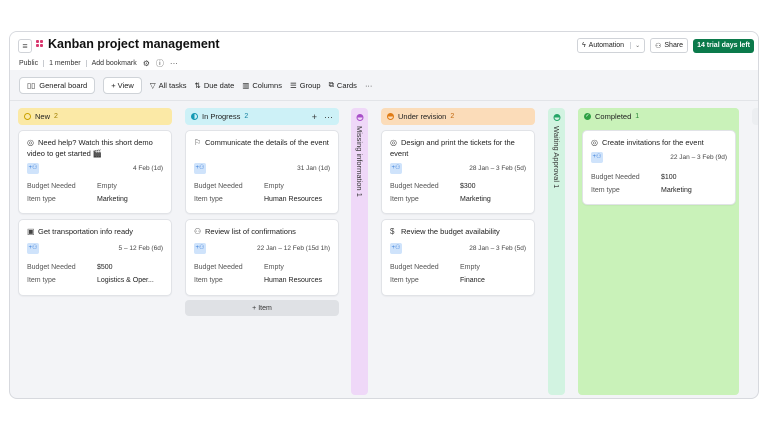  What do you see at coordinates (160, 63) in the screenshot?
I see `info-icon: ⓘ` at bounding box center [160, 63].